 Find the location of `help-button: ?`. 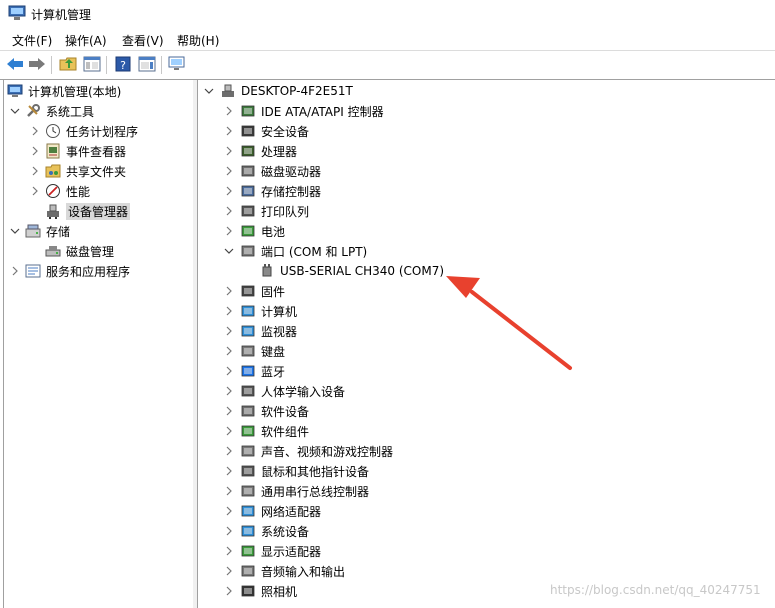

help-button: ? is located at coordinates (123, 64).